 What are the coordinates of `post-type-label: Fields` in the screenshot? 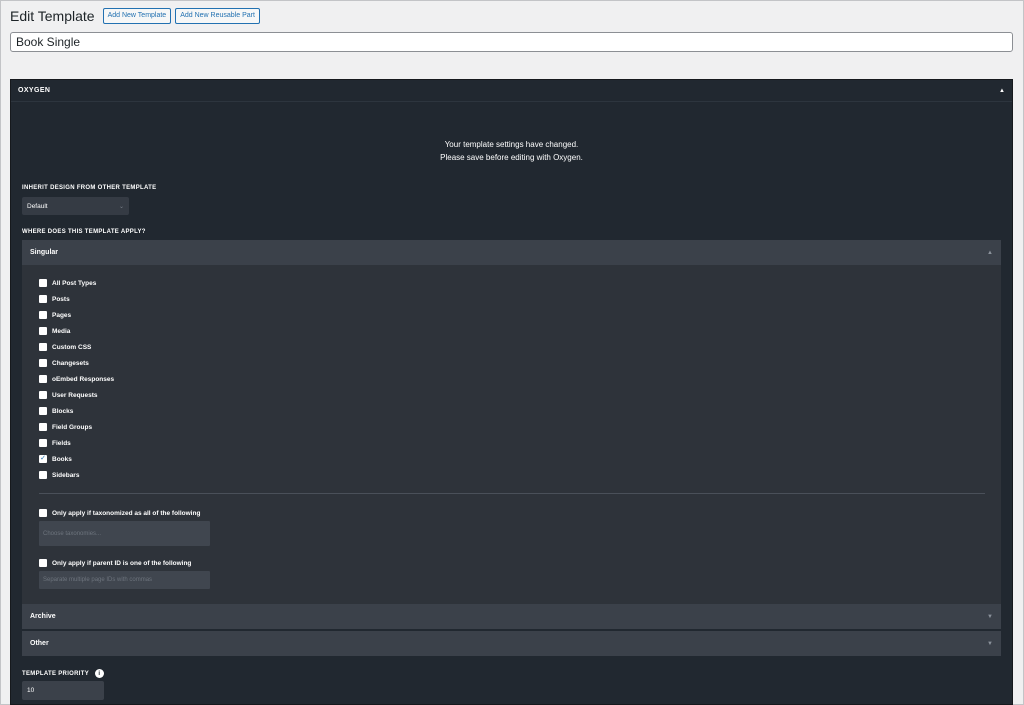 It's located at (61, 443).